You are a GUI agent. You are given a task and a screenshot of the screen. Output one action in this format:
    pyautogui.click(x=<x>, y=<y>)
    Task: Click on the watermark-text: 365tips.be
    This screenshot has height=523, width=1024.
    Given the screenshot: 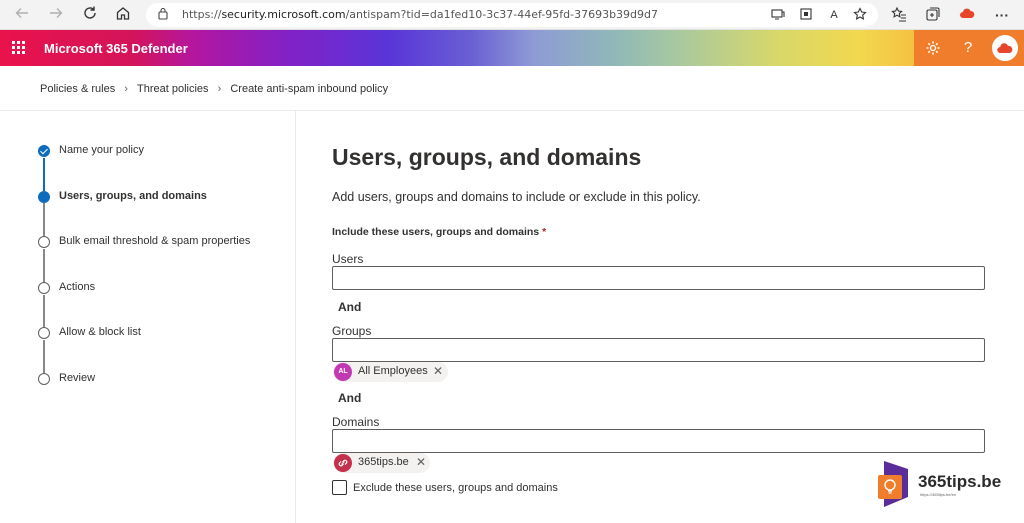 What is the action you would take?
    pyautogui.click(x=960, y=481)
    